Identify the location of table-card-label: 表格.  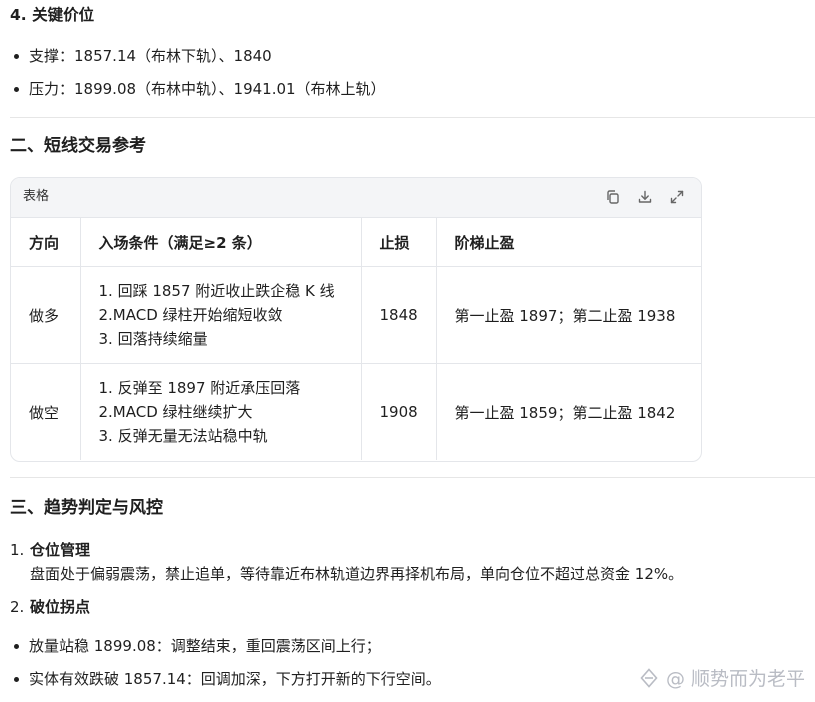
(36, 196).